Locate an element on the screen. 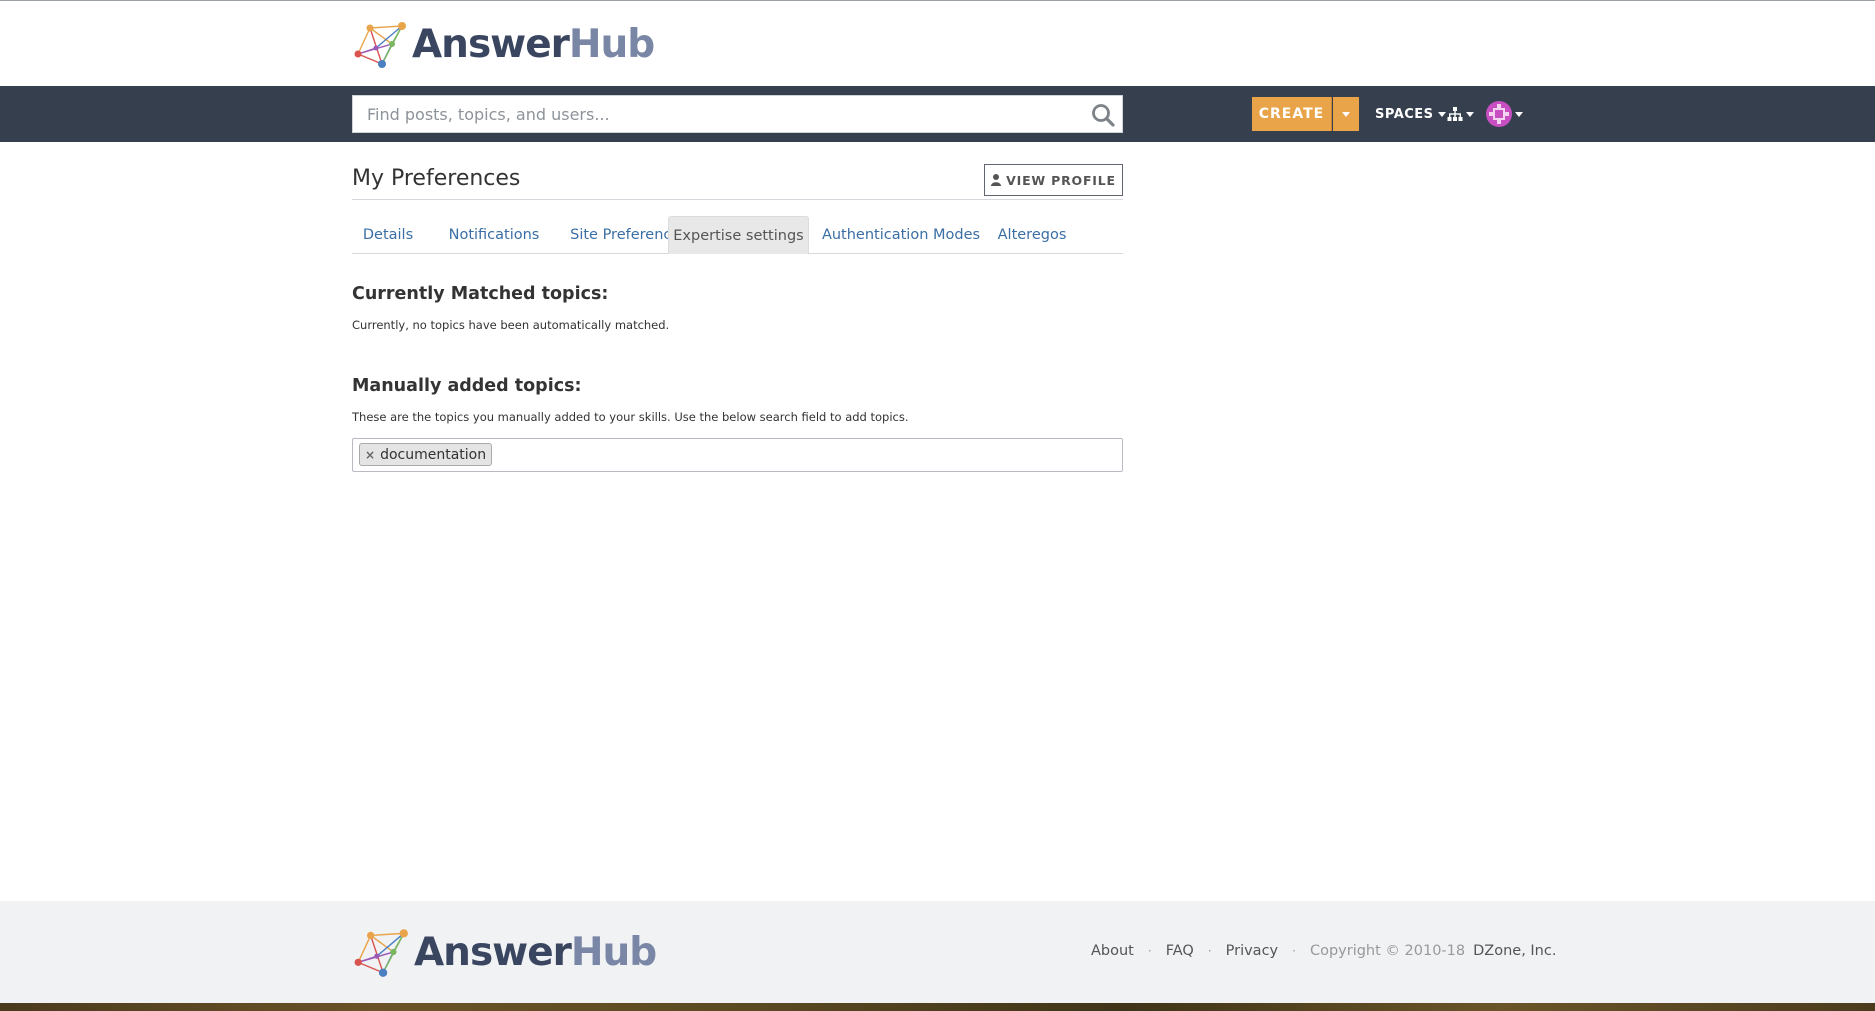 The height and width of the screenshot is (1011, 1875). title-divider is located at coordinates (737, 199).